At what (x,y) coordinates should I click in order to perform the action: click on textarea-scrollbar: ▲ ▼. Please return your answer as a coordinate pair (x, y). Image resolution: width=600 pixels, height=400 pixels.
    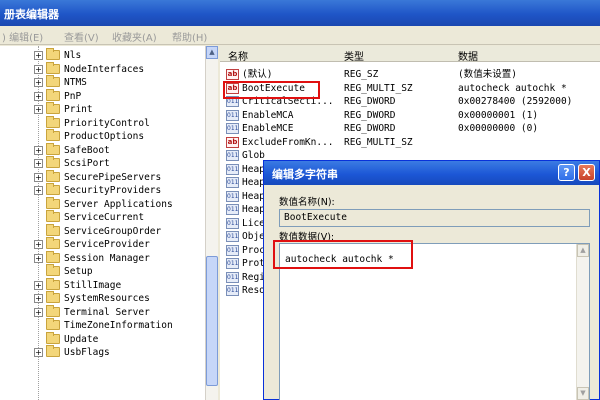
    Looking at the image, I should click on (582, 322).